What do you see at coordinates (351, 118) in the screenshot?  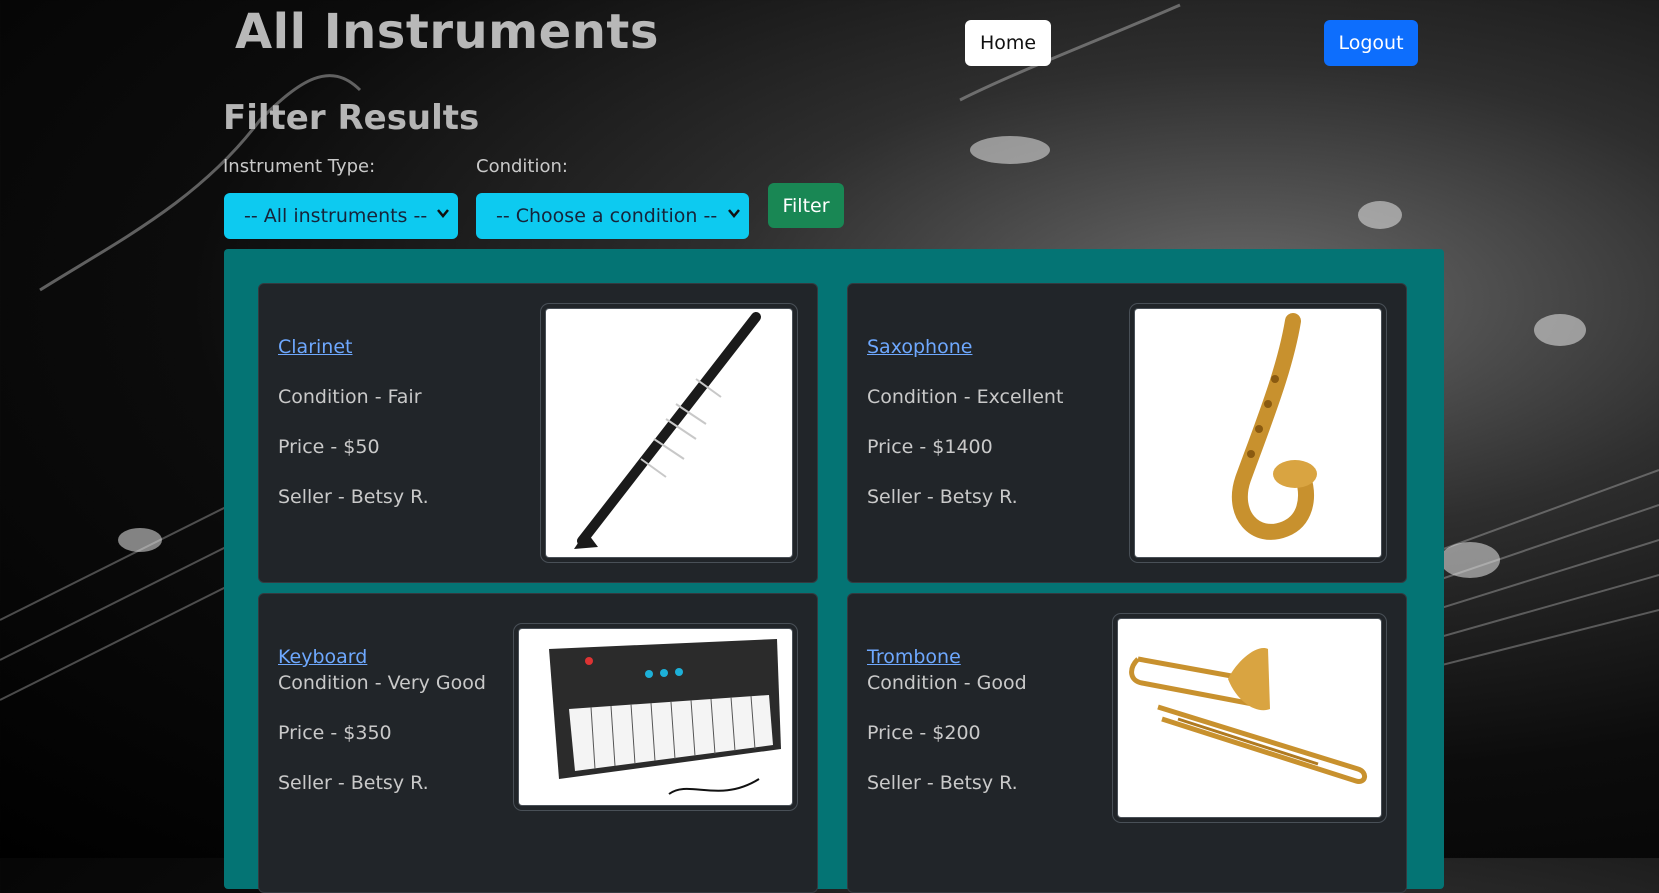 I see `filter-title: Filter Results` at bounding box center [351, 118].